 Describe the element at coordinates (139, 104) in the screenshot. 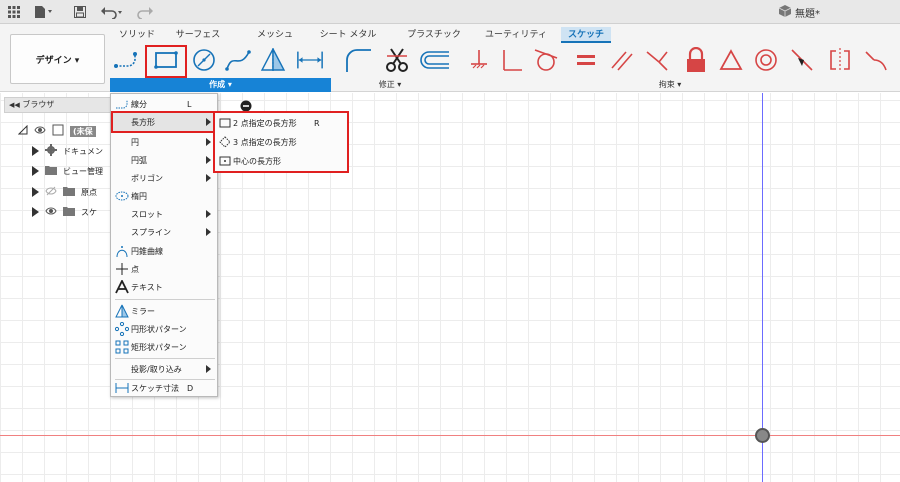

I see `menu-item-label: 線分` at that location.